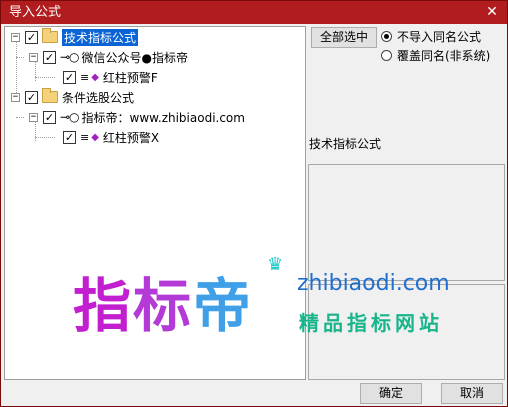 This screenshot has width=508, height=407. Describe the element at coordinates (439, 37) in the screenshot. I see `radio-label: 不导入同名公式` at that location.